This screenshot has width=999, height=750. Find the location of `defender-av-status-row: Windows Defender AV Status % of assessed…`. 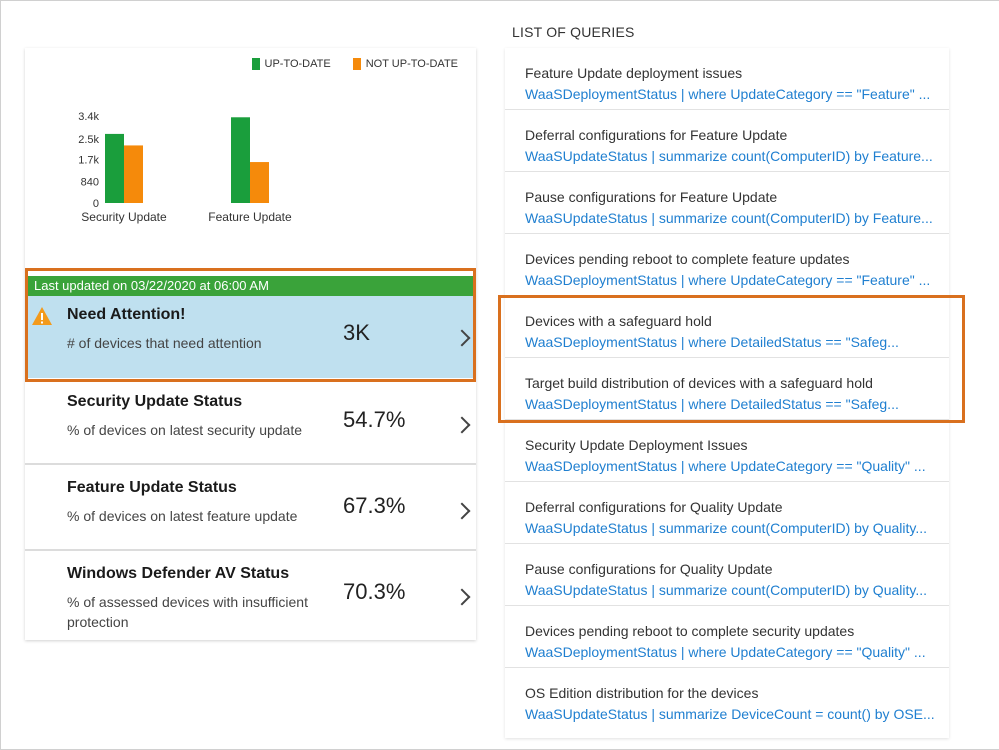

defender-av-status-row: Windows Defender AV Status % of assessed… is located at coordinates (250, 596).